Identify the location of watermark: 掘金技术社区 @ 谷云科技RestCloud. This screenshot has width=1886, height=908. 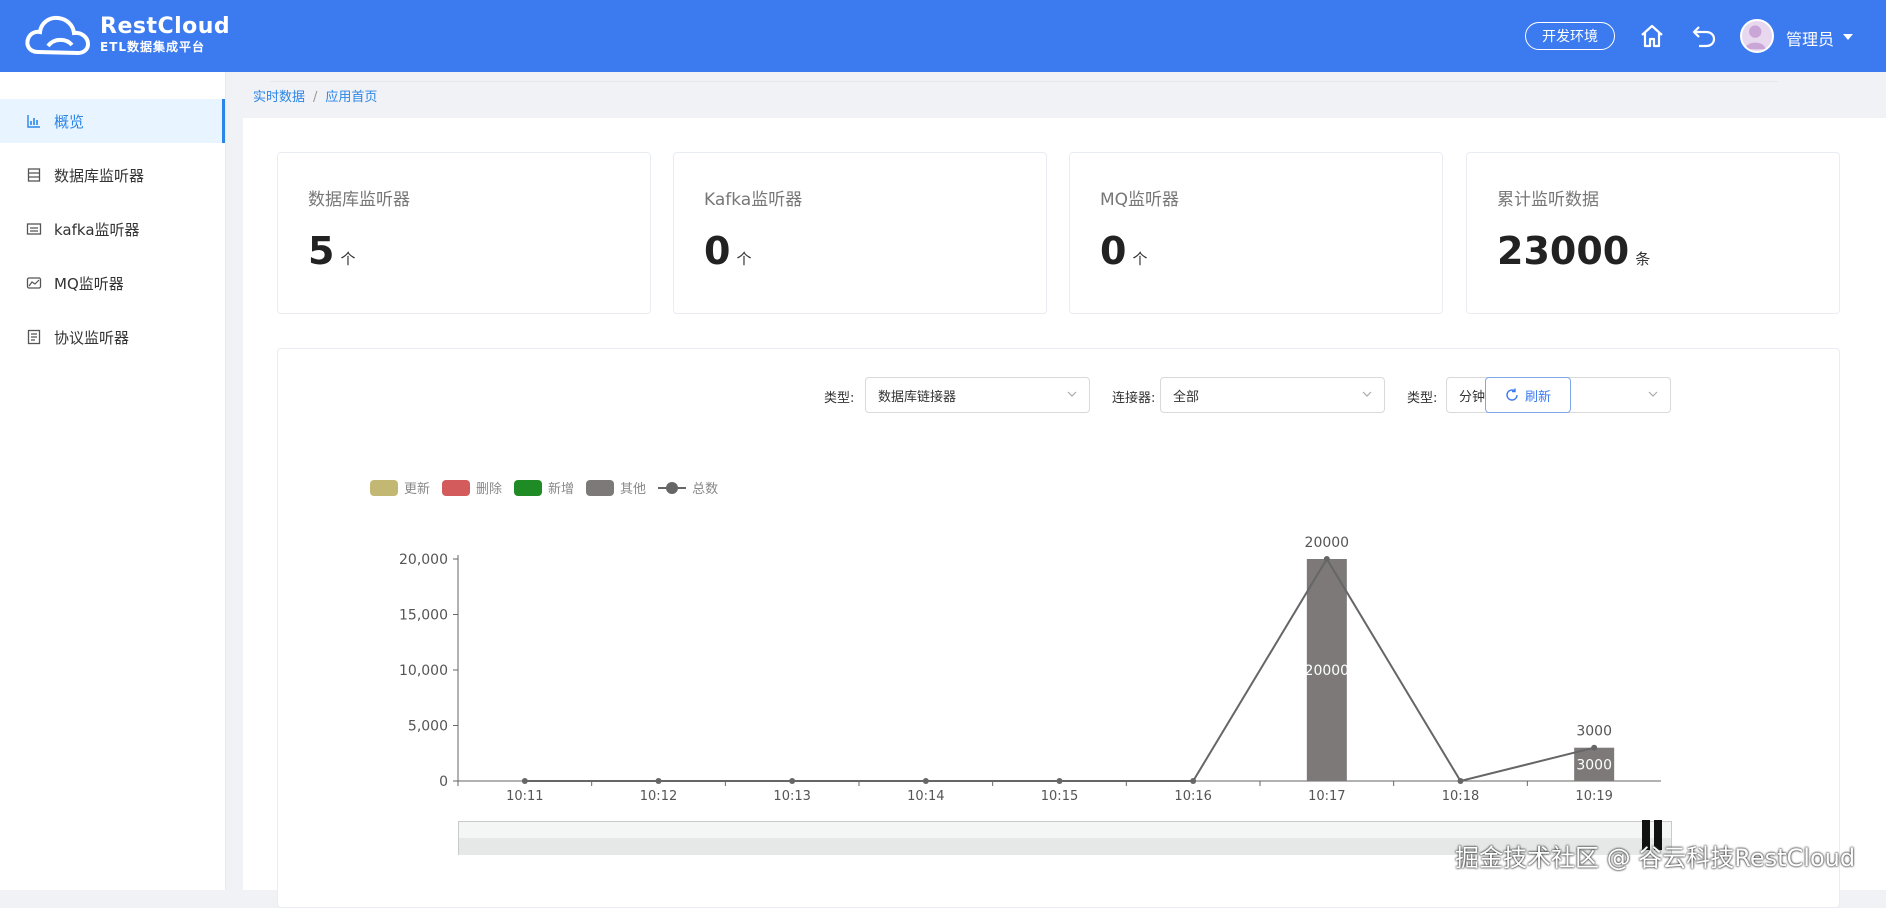
(1655, 858).